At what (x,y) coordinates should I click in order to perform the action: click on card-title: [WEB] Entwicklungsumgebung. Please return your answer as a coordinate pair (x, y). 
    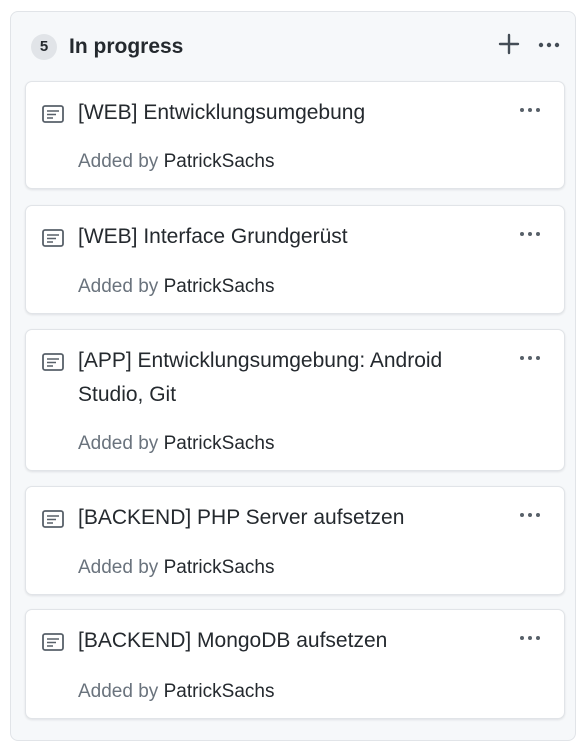
    Looking at the image, I should click on (222, 112).